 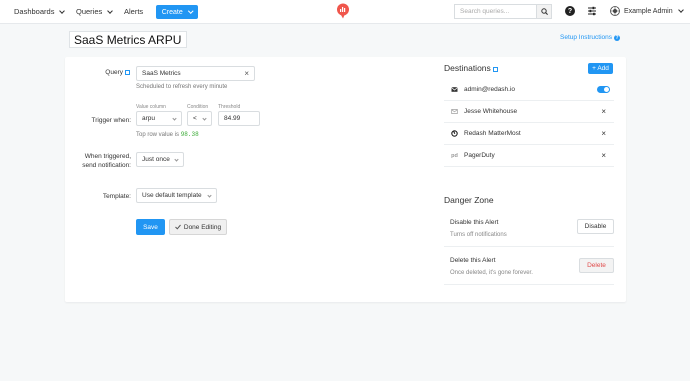 What do you see at coordinates (454, 111) in the screenshot?
I see `envelope-outline-icon` at bounding box center [454, 111].